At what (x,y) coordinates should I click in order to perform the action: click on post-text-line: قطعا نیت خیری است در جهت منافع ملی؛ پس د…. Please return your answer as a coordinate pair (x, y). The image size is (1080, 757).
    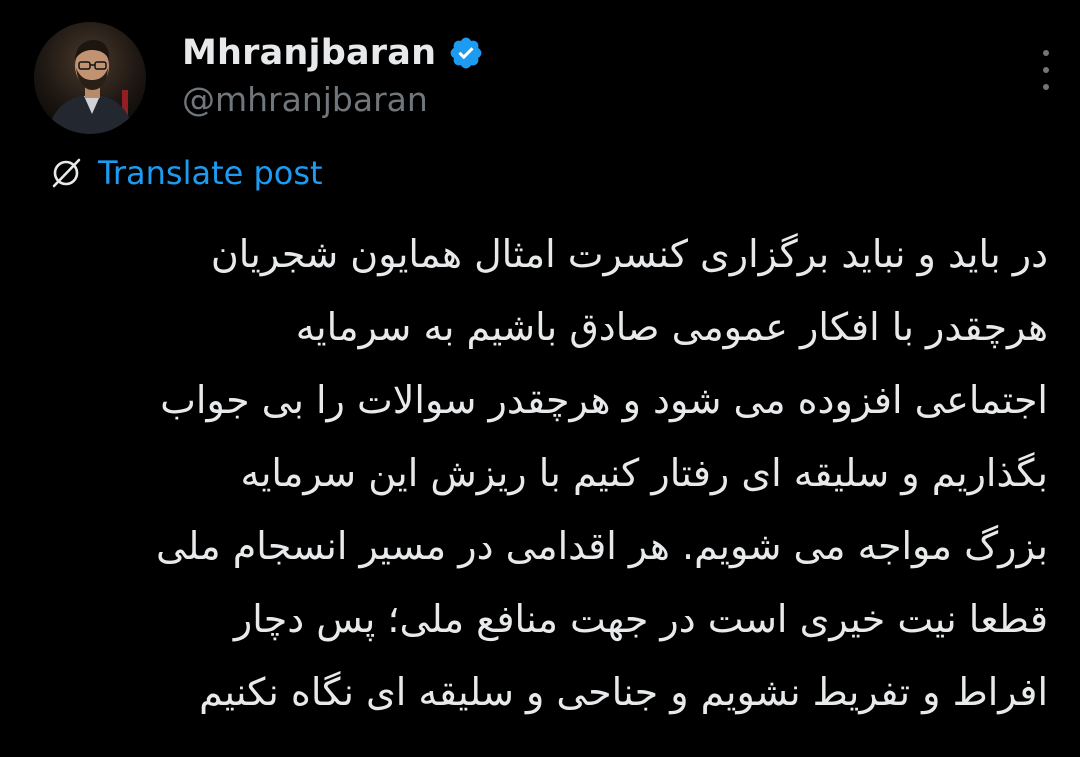
    Looking at the image, I should click on (640, 619).